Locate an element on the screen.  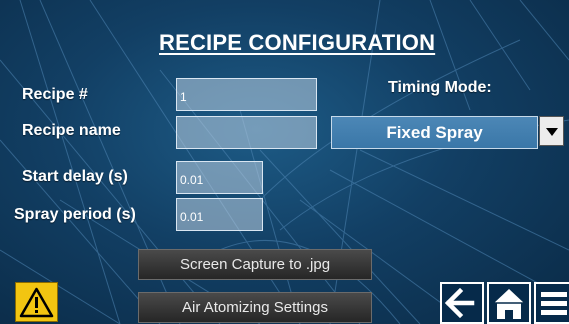
timing-mode-select: Fixed Spray is located at coordinates (434, 132).